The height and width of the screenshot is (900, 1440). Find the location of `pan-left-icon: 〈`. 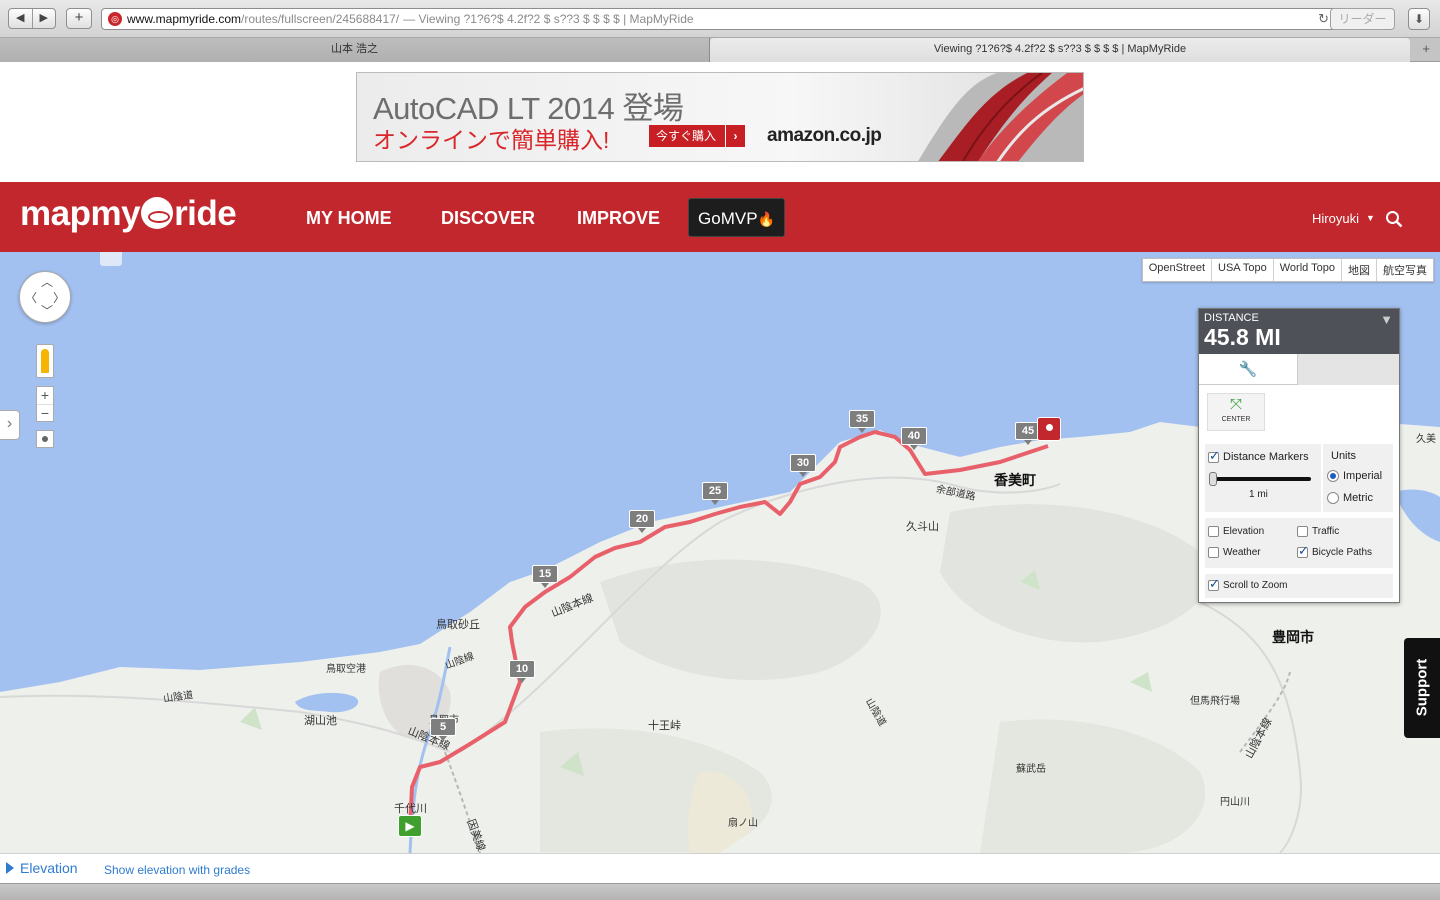

pan-left-icon: 〈 is located at coordinates (31, 297).